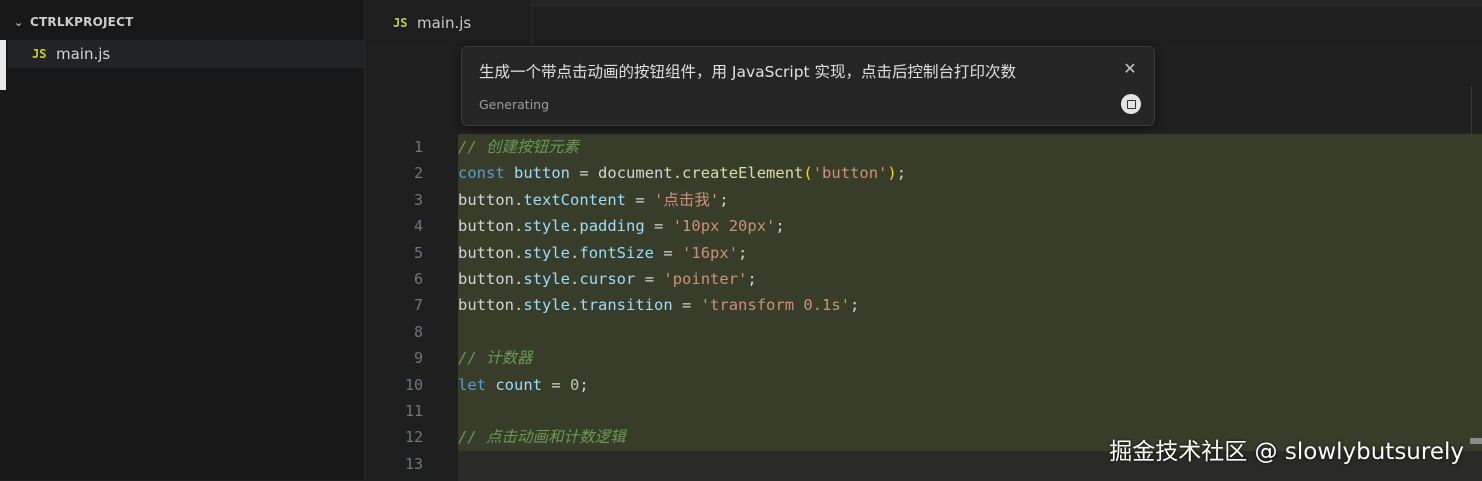  What do you see at coordinates (413, 463) in the screenshot?
I see `line-number: 13` at bounding box center [413, 463].